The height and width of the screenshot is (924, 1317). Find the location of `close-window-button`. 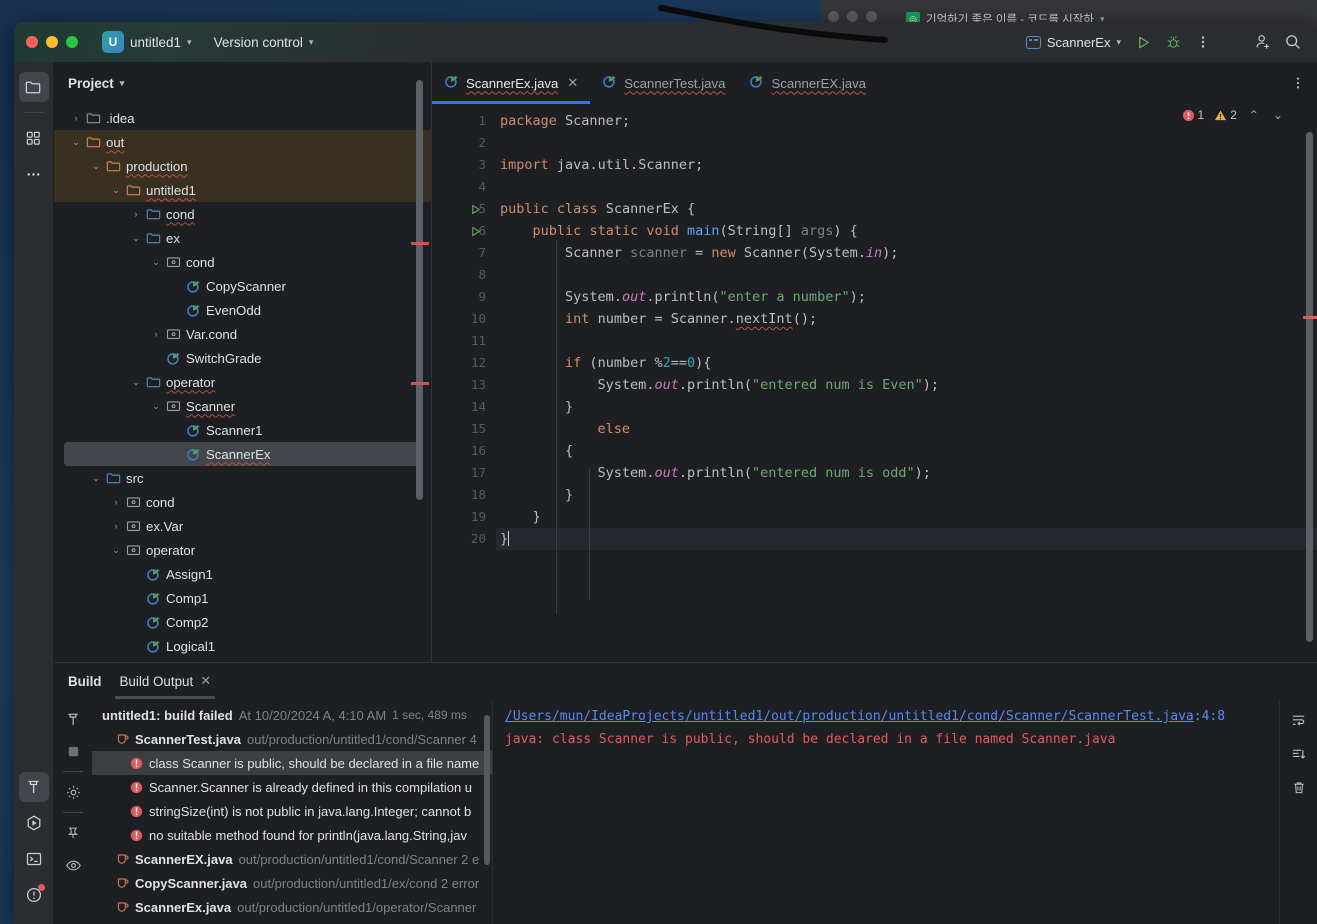

close-window-button is located at coordinates (32, 42).